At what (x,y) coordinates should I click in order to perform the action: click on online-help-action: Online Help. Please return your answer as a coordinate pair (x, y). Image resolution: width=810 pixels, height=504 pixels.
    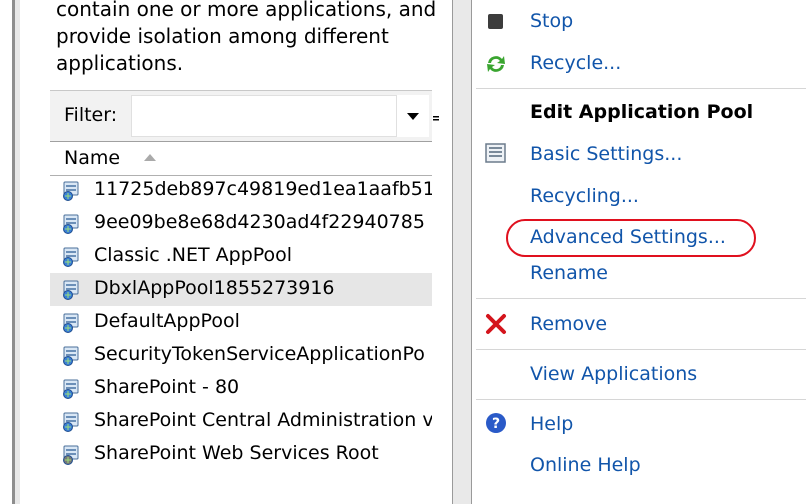
    Looking at the image, I should click on (585, 465).